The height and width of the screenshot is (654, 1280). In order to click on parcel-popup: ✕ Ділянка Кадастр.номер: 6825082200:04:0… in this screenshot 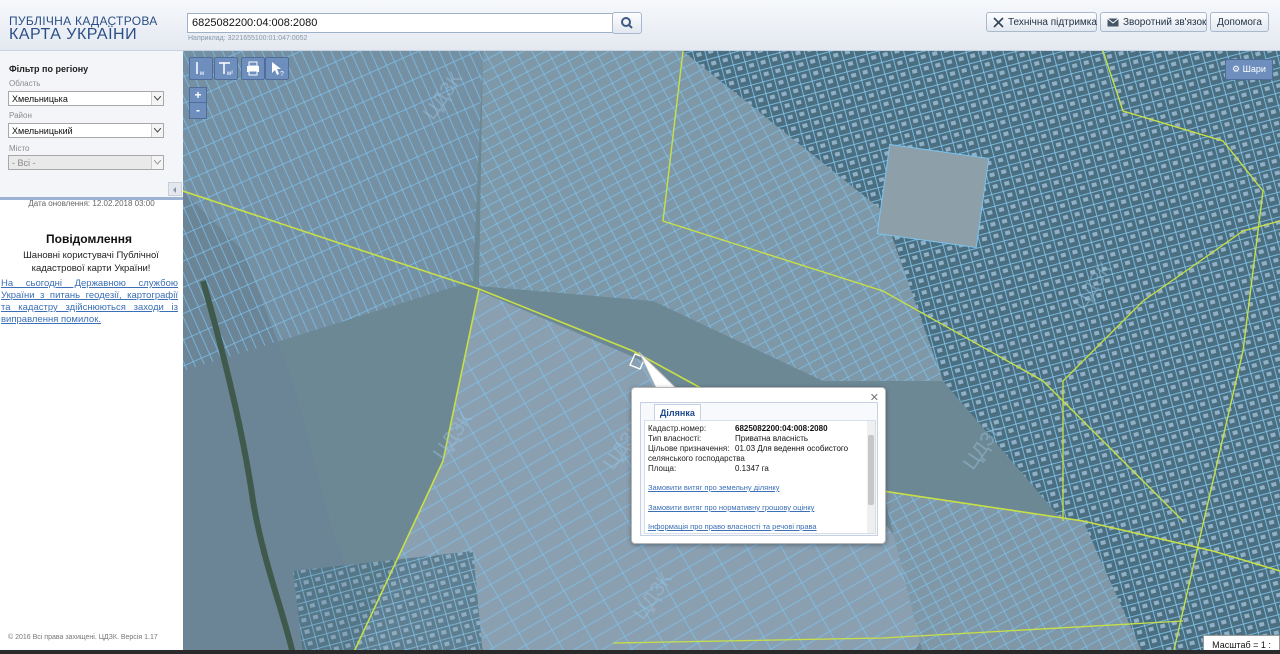, I will do `click(758, 465)`.